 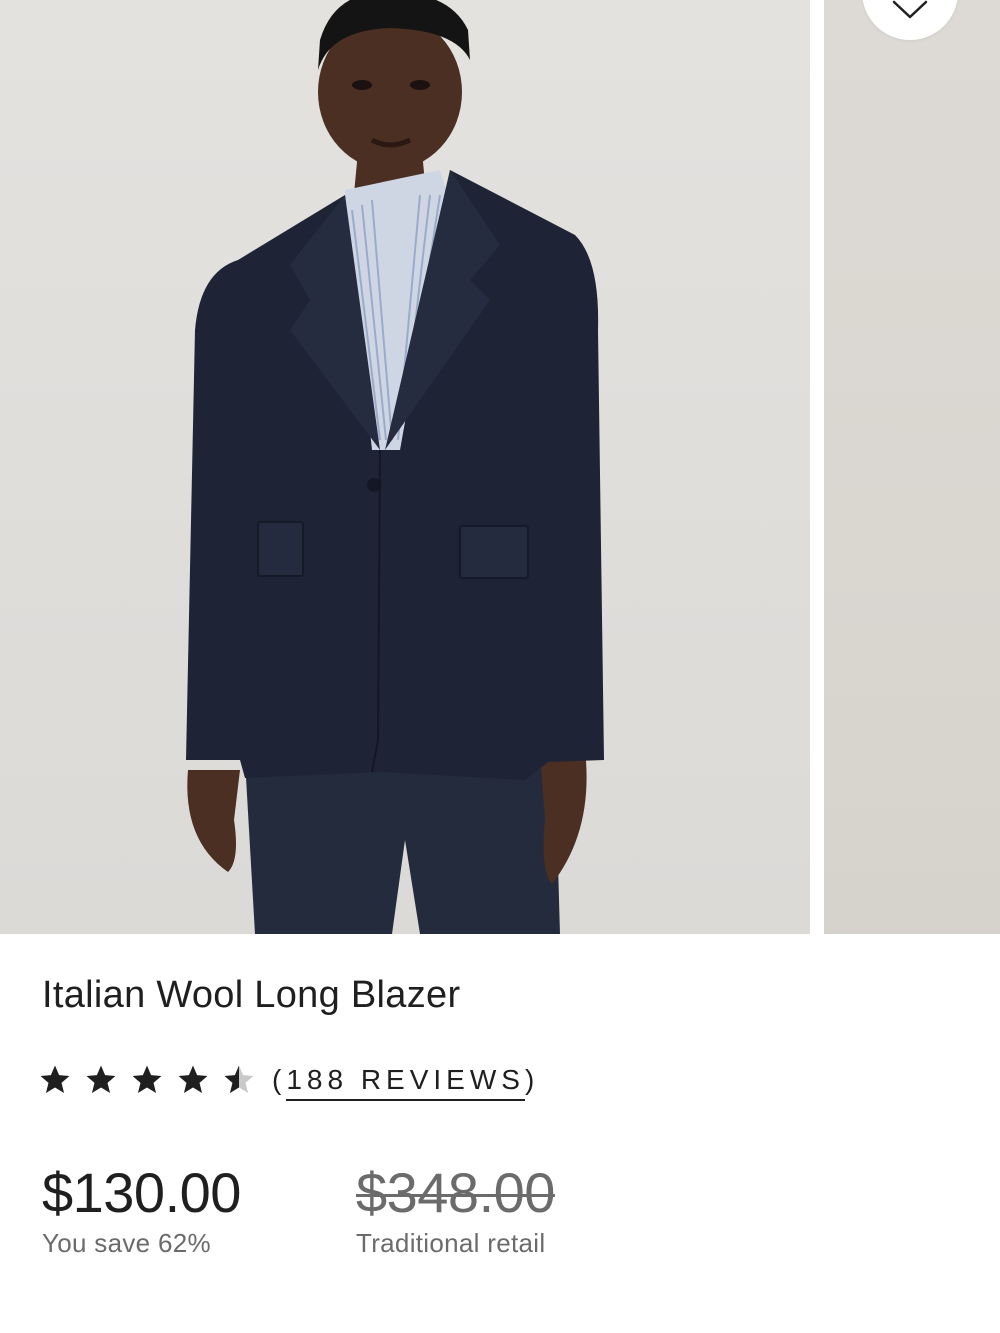 I want to click on retail-price: $348.00, so click(x=455, y=1192).